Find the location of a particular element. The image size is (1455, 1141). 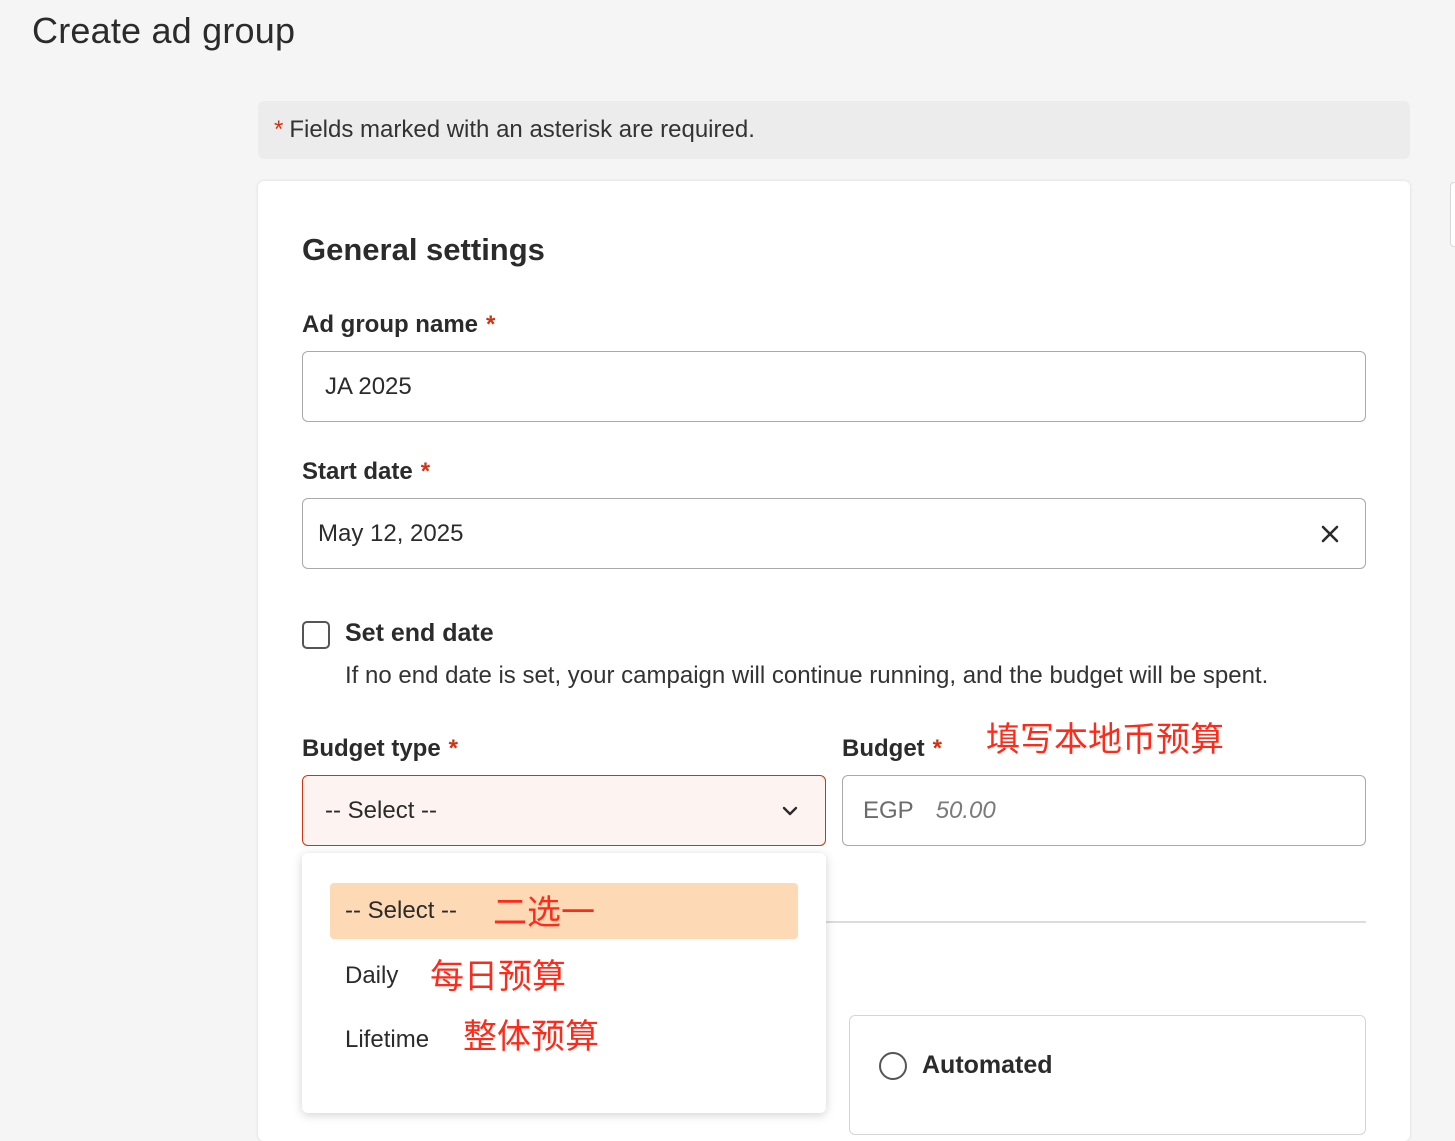

budget-type-selected-value: -- Select -- is located at coordinates (381, 810).